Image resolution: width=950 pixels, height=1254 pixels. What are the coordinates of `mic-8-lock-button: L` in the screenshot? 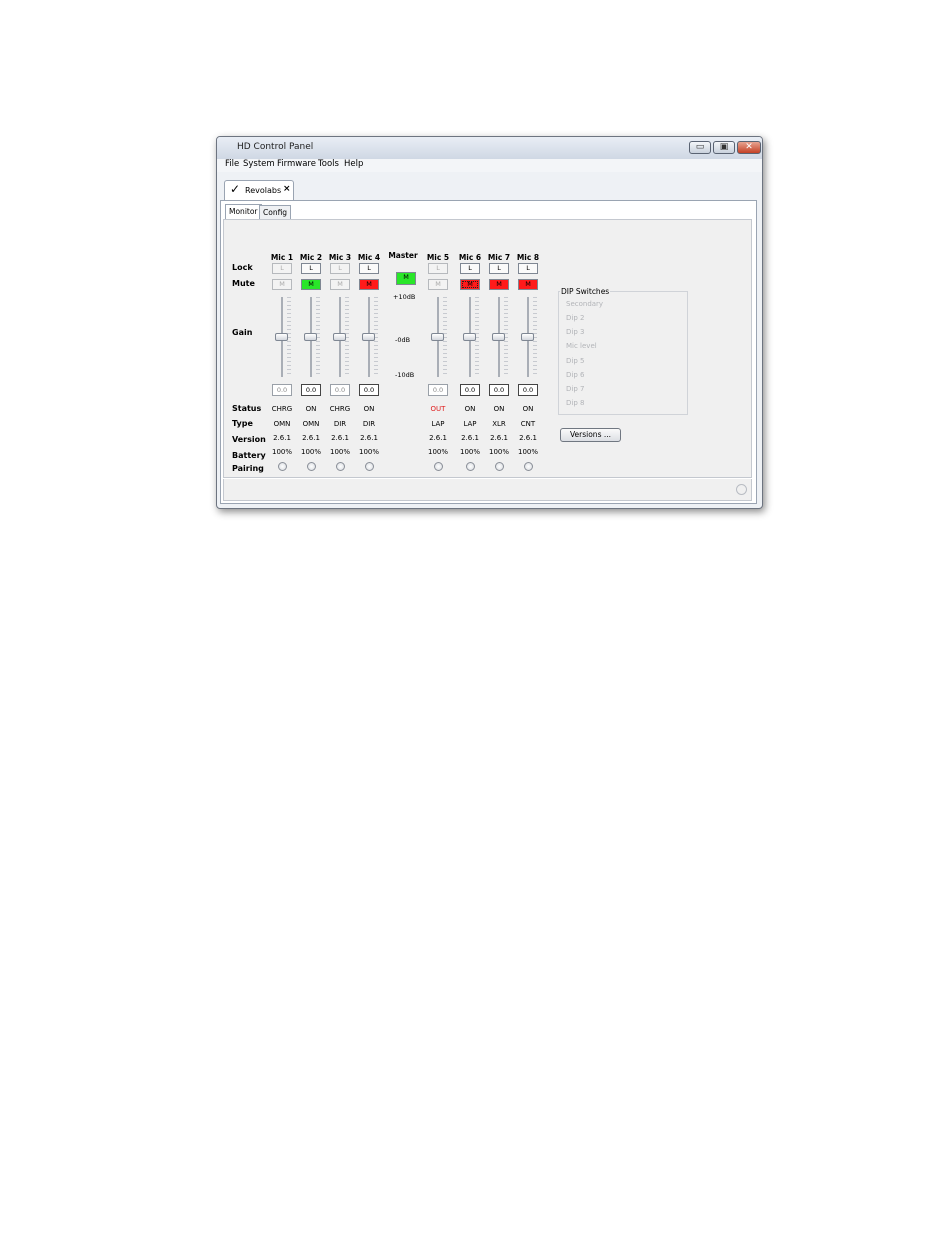 It's located at (528, 268).